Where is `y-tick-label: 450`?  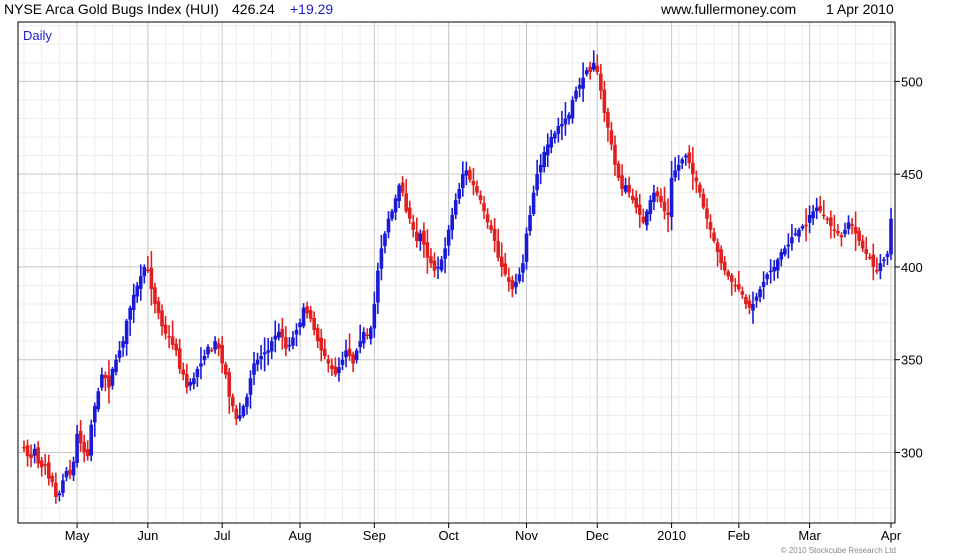
y-tick-label: 450 is located at coordinates (912, 174).